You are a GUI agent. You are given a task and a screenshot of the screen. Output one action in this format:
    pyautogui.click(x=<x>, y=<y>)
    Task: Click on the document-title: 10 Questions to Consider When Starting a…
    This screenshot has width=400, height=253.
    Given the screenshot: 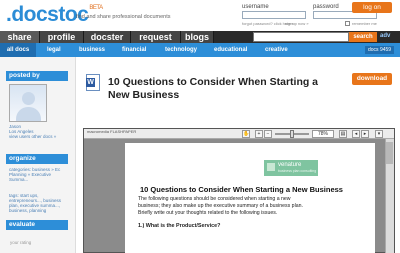 What is the action you would take?
    pyautogui.click(x=213, y=88)
    